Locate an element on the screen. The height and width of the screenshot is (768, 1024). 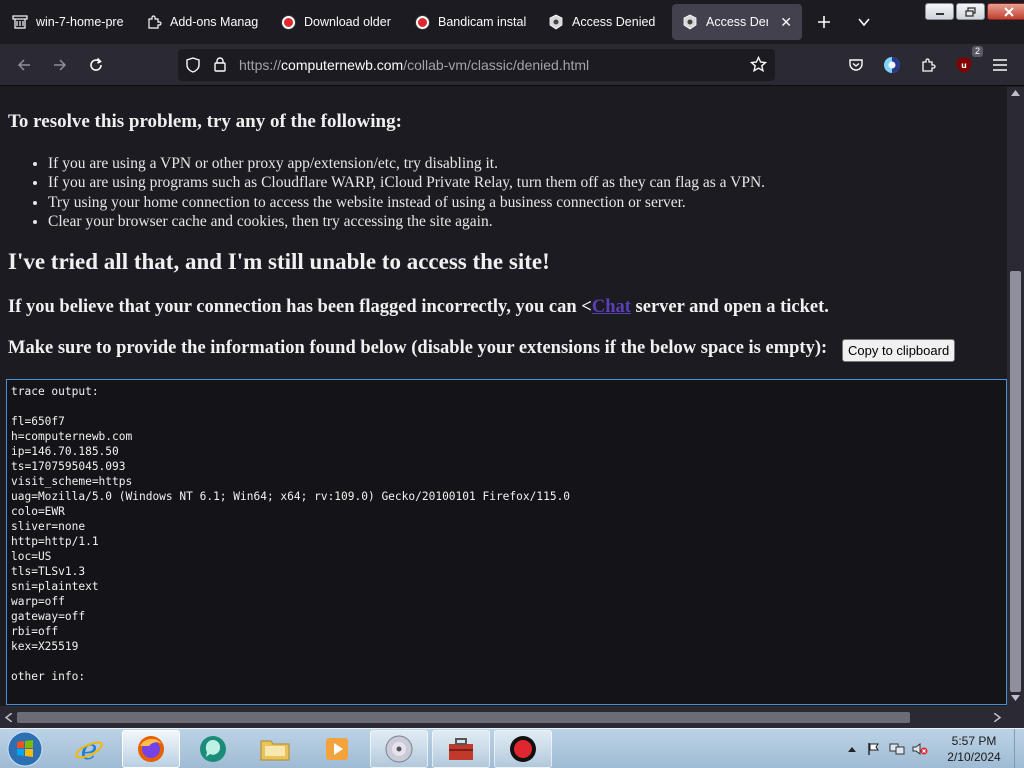
minimize-button is located at coordinates (939, 11).